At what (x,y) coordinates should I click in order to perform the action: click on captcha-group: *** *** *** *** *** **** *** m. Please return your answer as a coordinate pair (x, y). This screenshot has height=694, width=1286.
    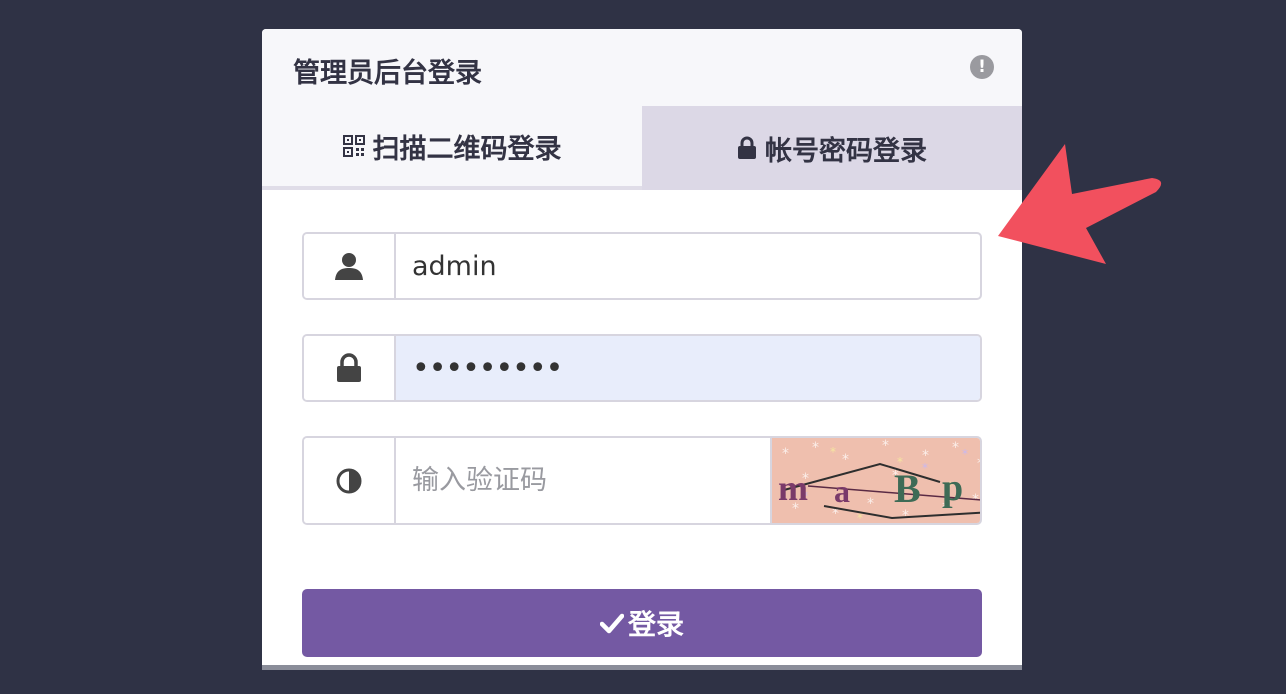
    Looking at the image, I should click on (642, 480).